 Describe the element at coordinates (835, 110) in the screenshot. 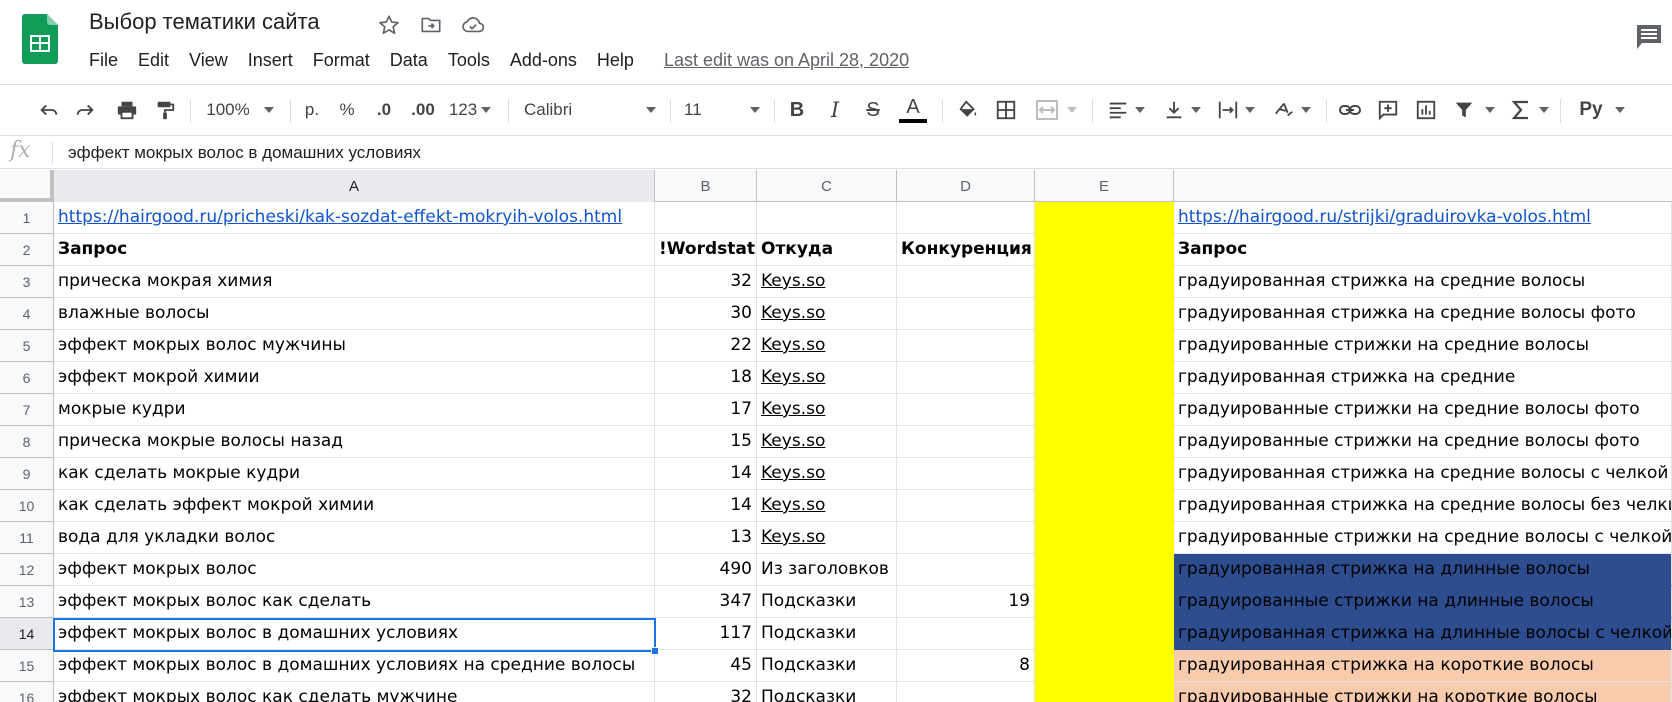

I see `italic-button: I` at that location.